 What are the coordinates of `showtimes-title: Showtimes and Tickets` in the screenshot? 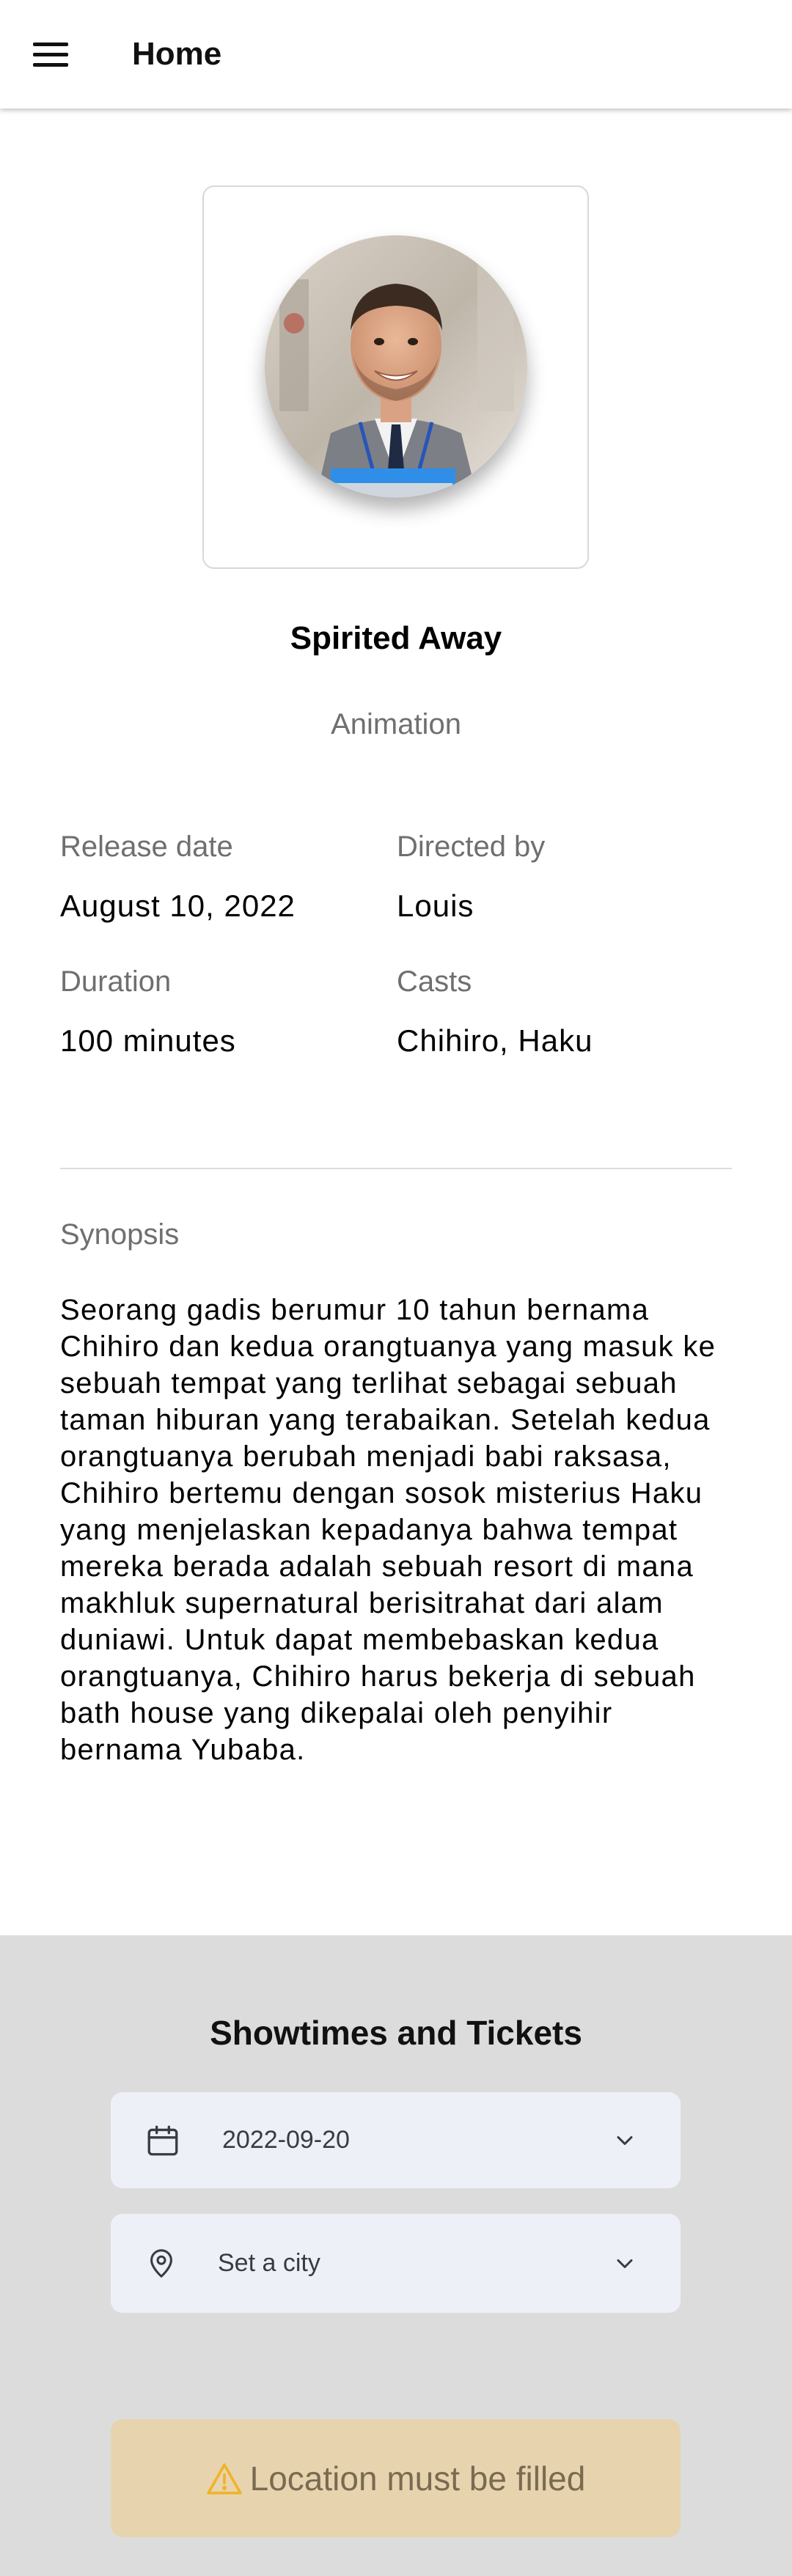 It's located at (396, 2033).